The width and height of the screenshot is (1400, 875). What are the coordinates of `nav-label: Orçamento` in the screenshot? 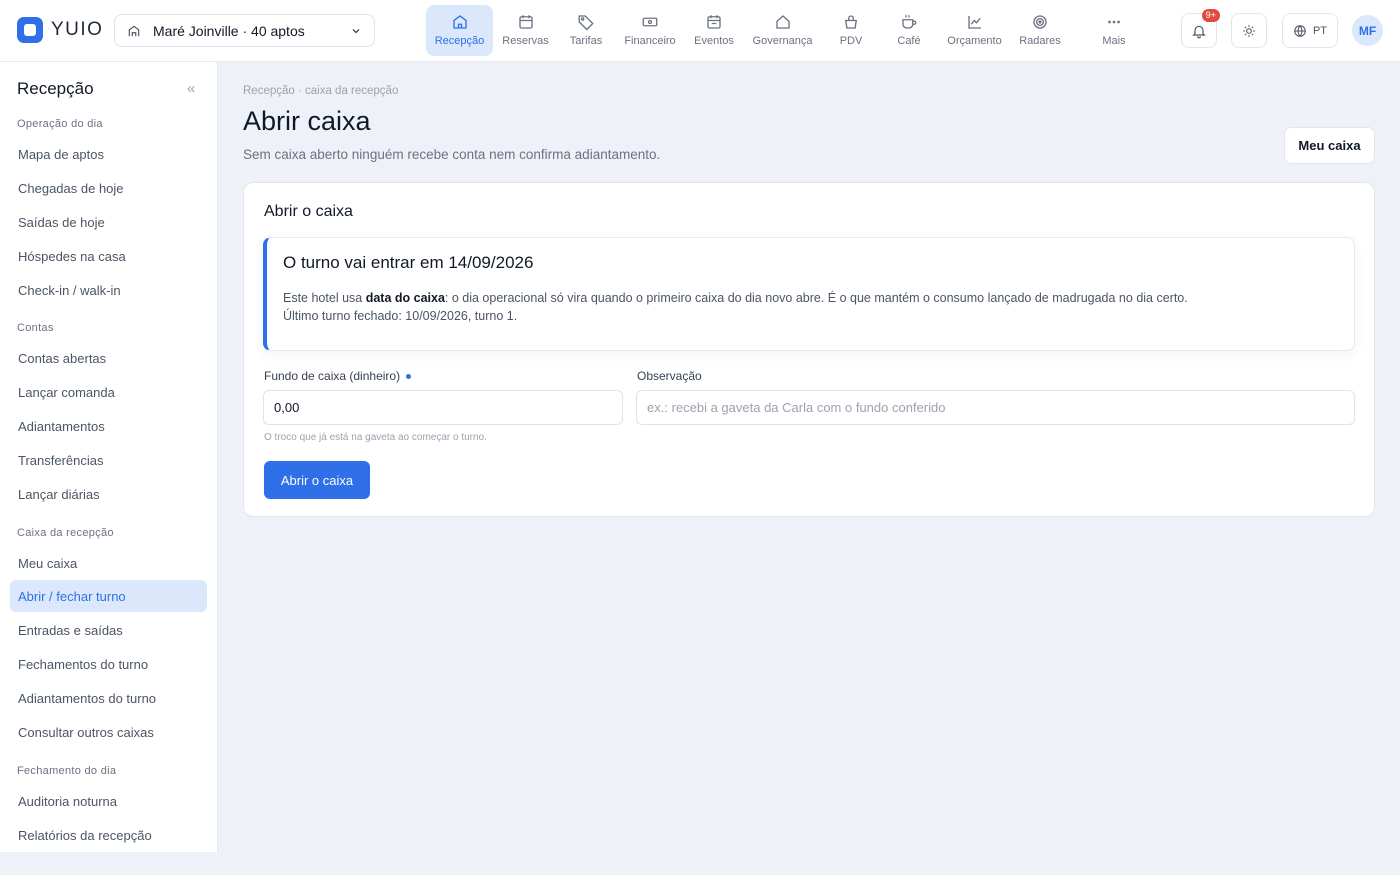 It's located at (974, 41).